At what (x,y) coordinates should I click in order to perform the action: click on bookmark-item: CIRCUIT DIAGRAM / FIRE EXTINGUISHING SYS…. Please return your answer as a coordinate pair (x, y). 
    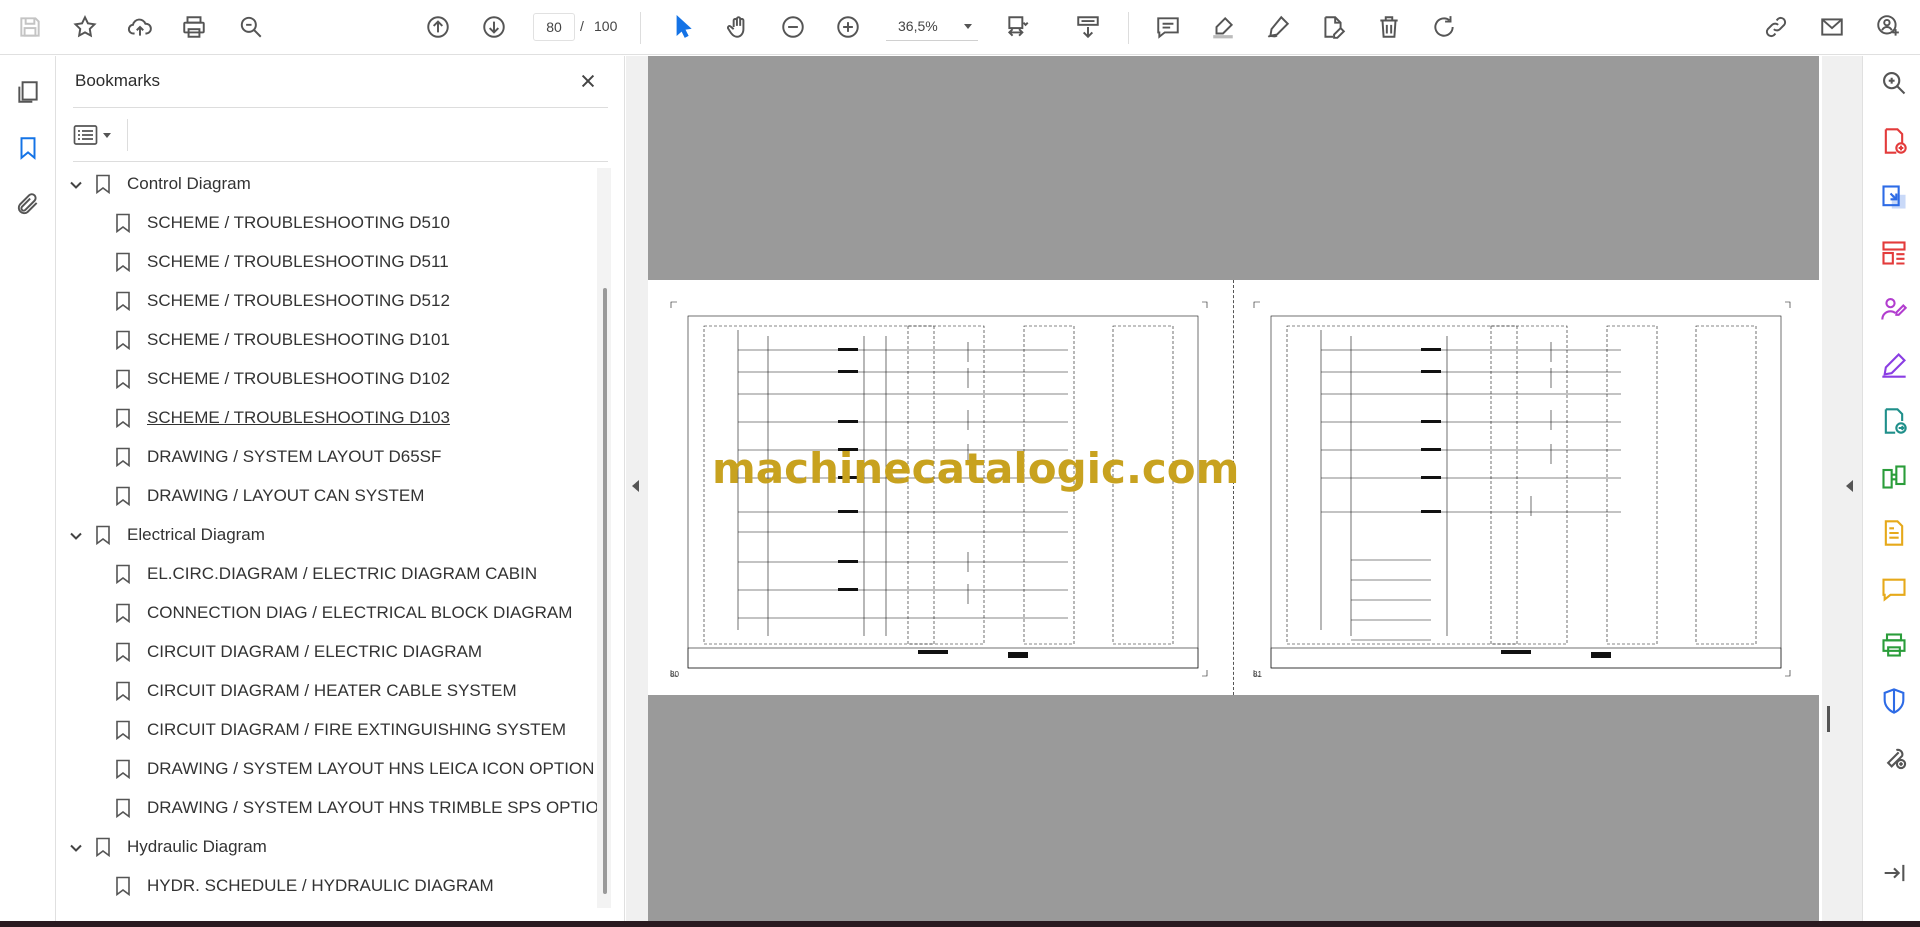
    Looking at the image, I should click on (340, 730).